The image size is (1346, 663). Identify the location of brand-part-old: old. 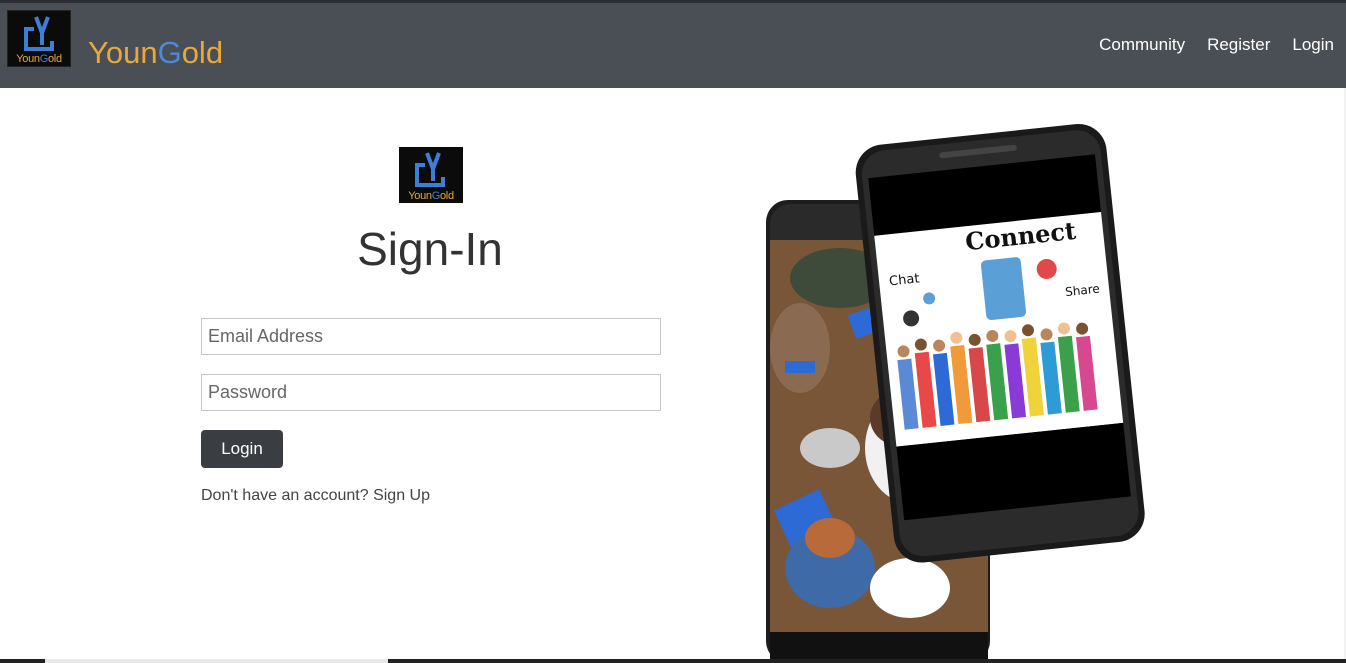
(202, 52).